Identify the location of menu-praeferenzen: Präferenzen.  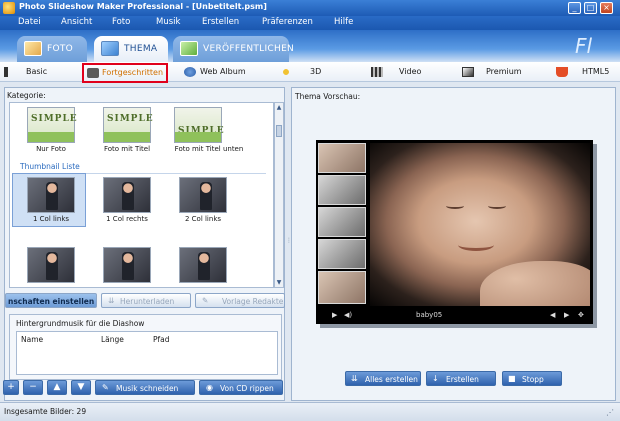
(287, 22).